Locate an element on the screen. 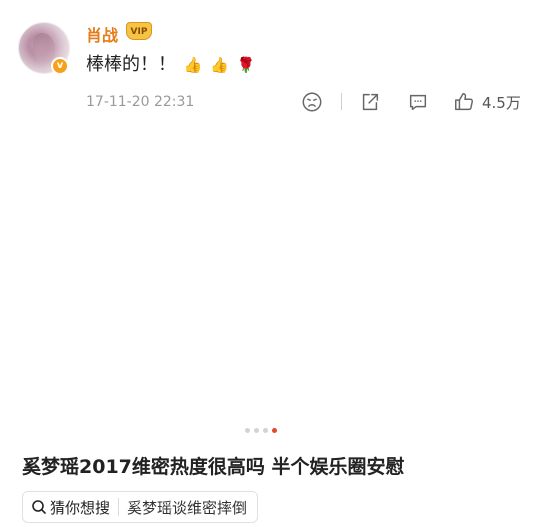 The height and width of the screenshot is (527, 543). carousel-indicator is located at coordinates (261, 430).